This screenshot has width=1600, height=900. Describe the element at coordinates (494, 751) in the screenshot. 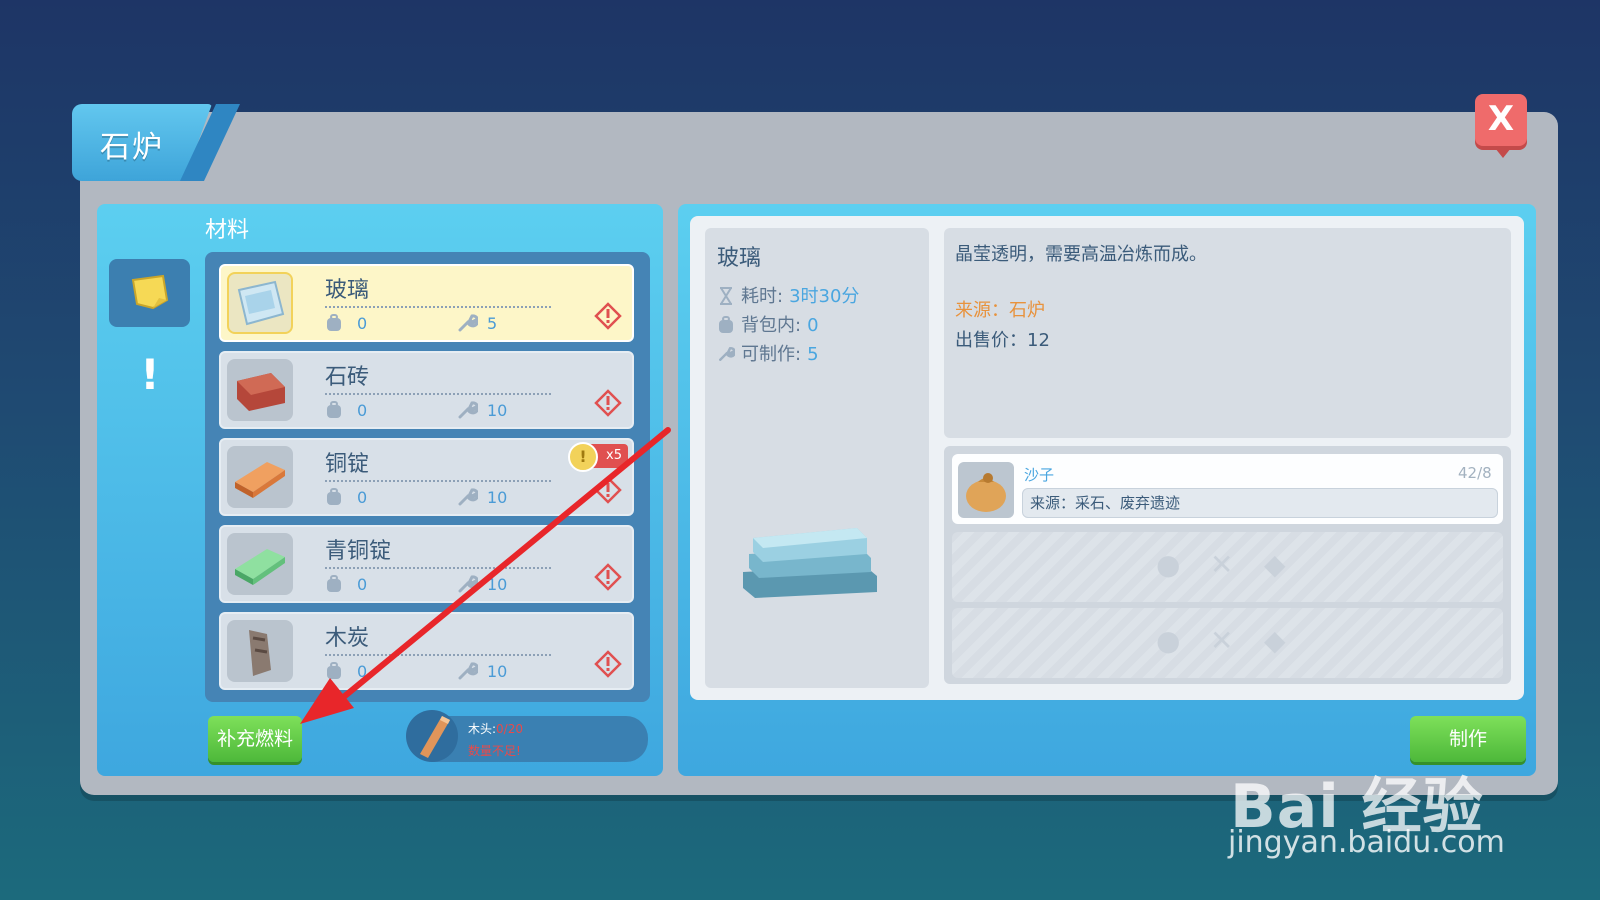

I see `fuel-warning: 数量不足!` at that location.